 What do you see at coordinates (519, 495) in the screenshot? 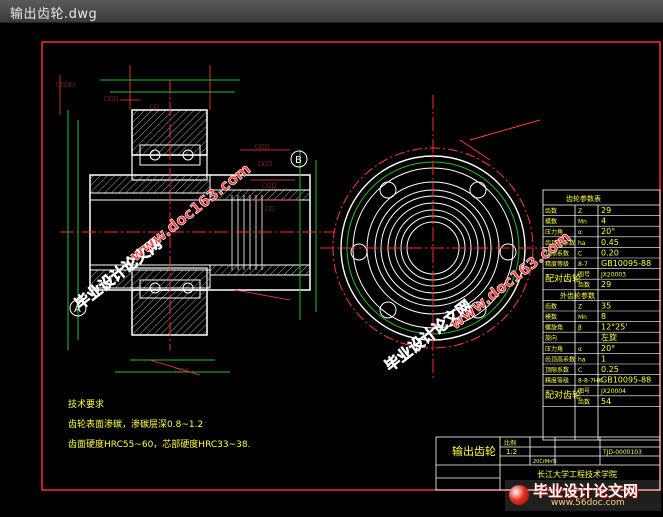
I see `logo-ball-icon` at bounding box center [519, 495].